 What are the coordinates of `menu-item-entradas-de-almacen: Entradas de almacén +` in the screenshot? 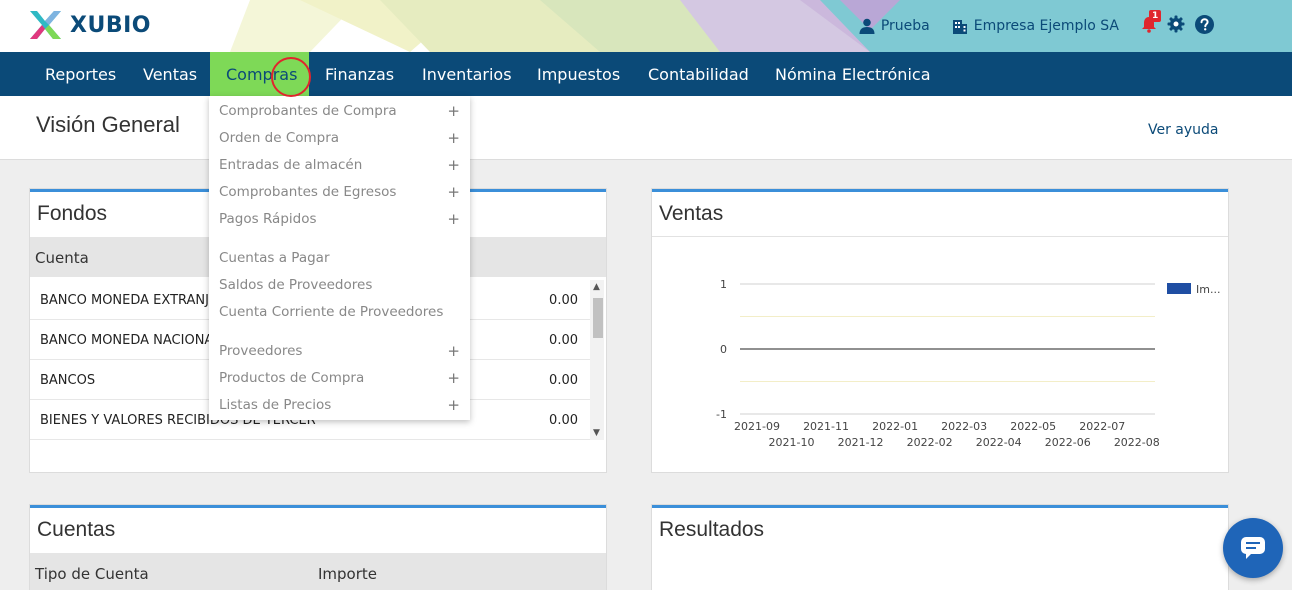 It's located at (339, 166).